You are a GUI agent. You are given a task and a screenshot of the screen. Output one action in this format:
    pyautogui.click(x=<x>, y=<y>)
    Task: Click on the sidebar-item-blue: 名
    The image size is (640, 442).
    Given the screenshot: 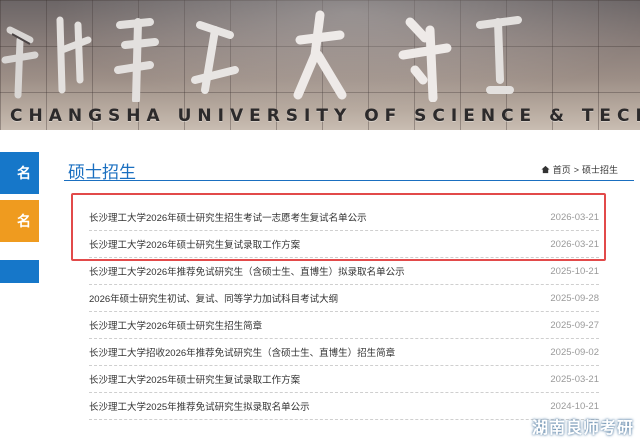 What is the action you would take?
    pyautogui.click(x=19, y=173)
    